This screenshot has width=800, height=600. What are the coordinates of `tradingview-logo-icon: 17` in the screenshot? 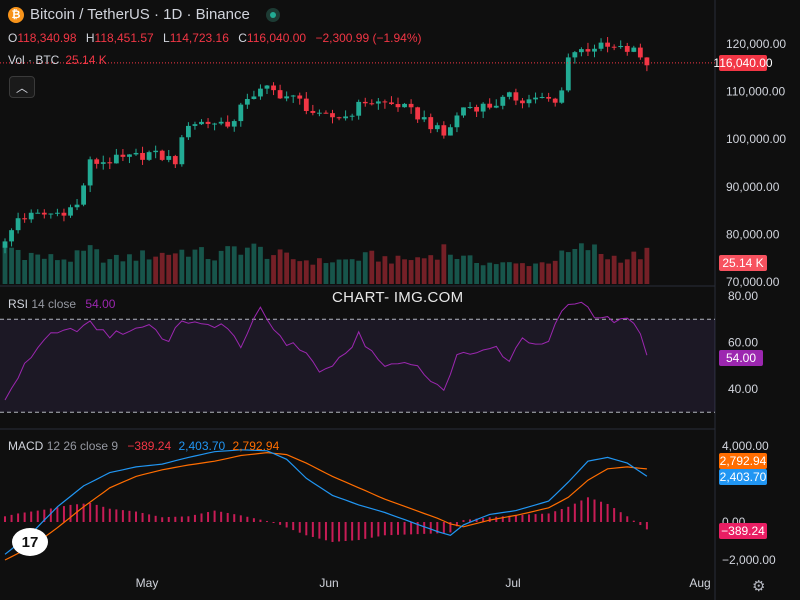 It's located at (30, 542).